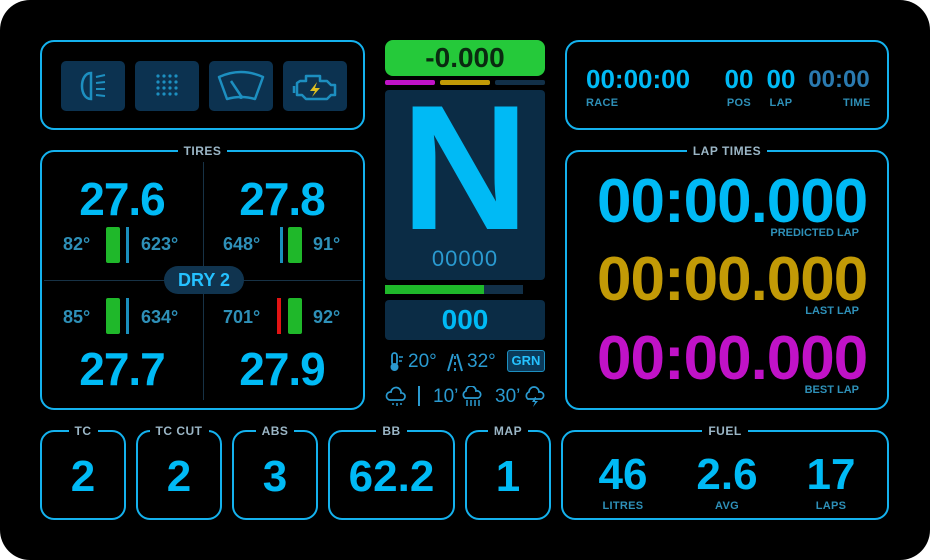  I want to click on tire-fl-temp-right: 623°, so click(160, 244).